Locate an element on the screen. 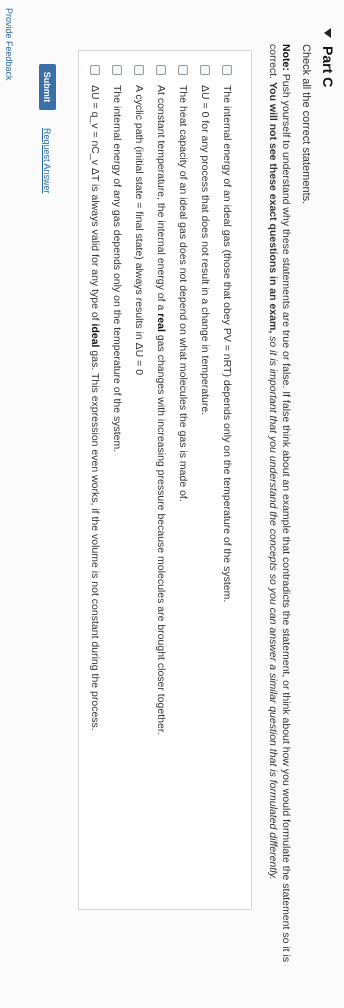 Image resolution: width=344 pixels, height=1008 pixels. choice-label-bold: ideal is located at coordinates (95, 335).